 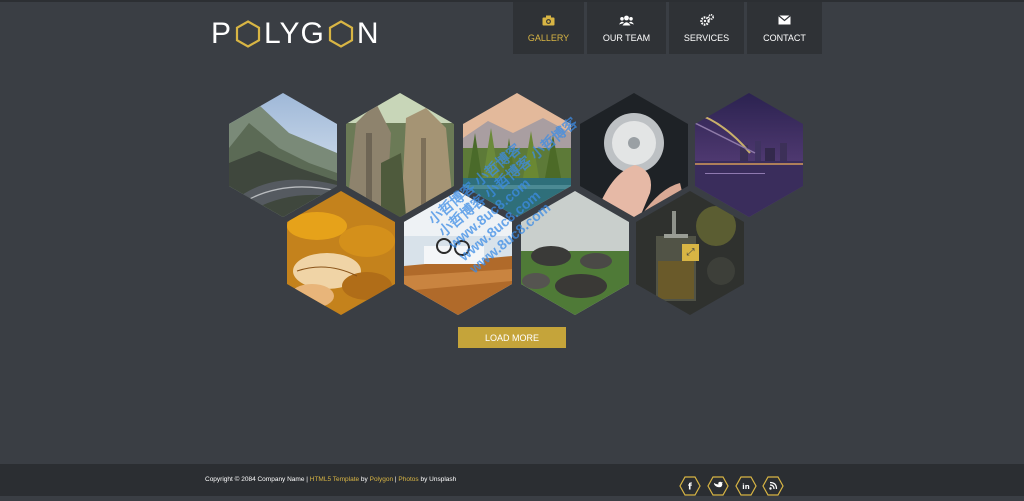 What do you see at coordinates (784, 38) in the screenshot?
I see `nav-contact-label: CONTACT` at bounding box center [784, 38].